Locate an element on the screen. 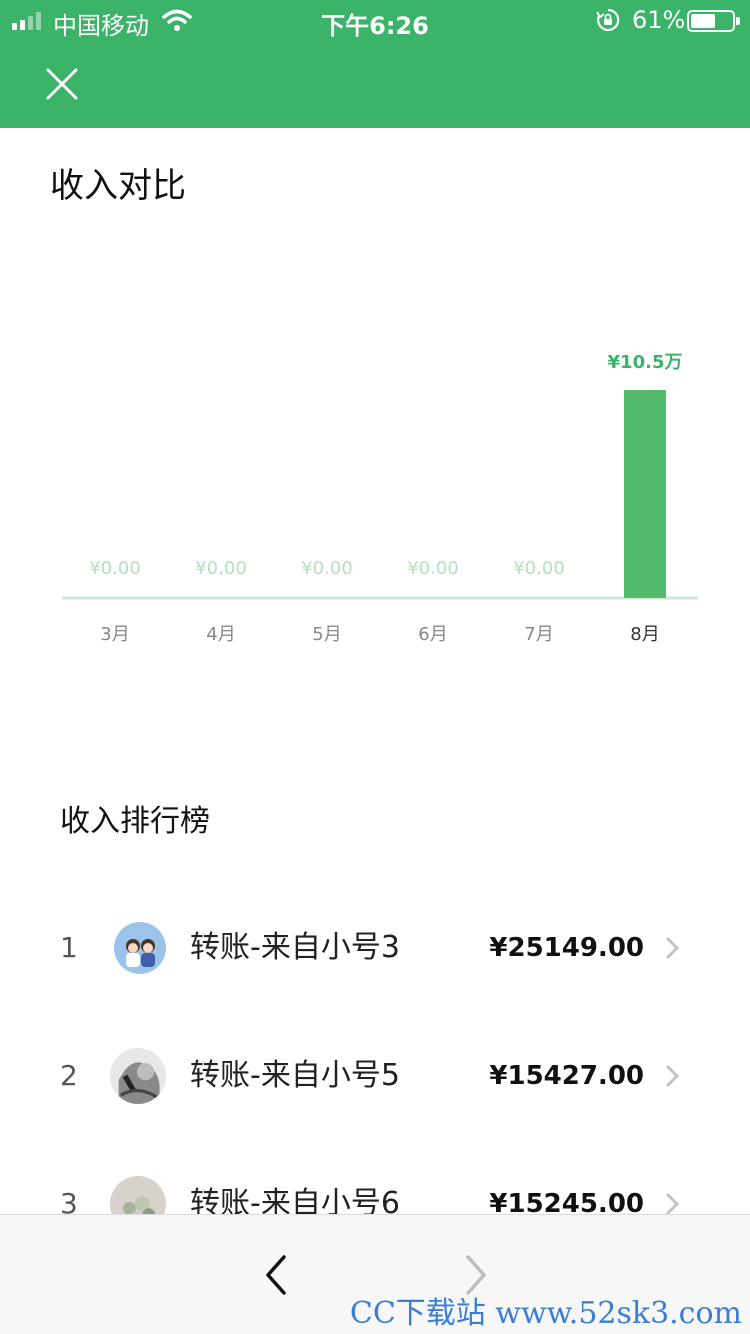  chart-tick-label: 8月 is located at coordinates (644, 634).